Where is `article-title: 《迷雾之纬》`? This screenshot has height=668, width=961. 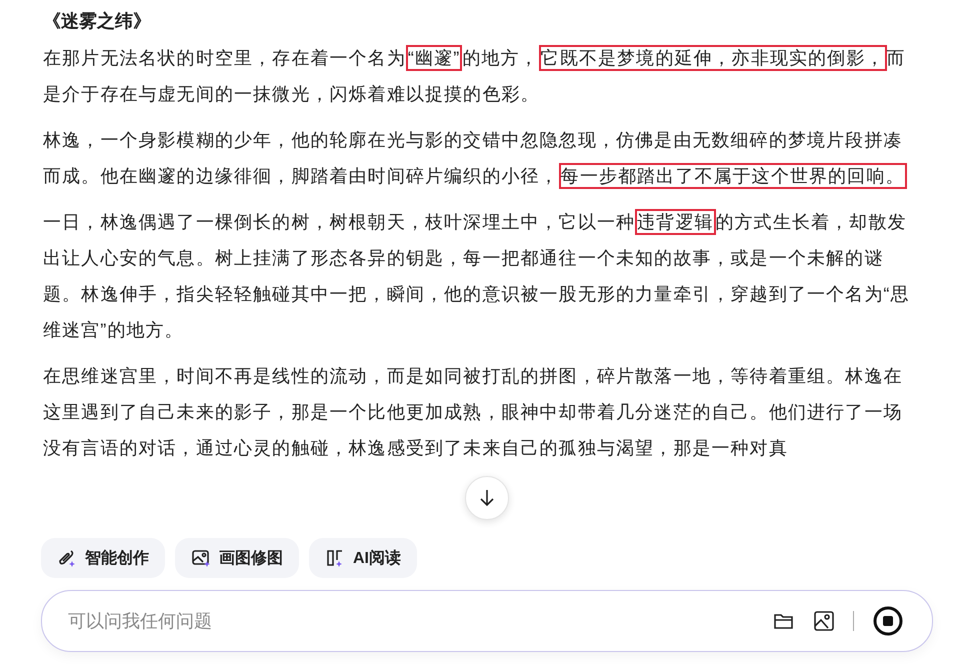 article-title: 《迷雾之纬》 is located at coordinates (97, 21).